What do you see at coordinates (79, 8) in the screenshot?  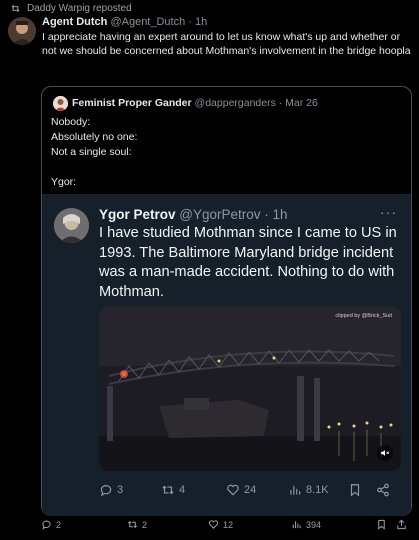 I see `repost-label: Daddy Warpig reposted` at bounding box center [79, 8].